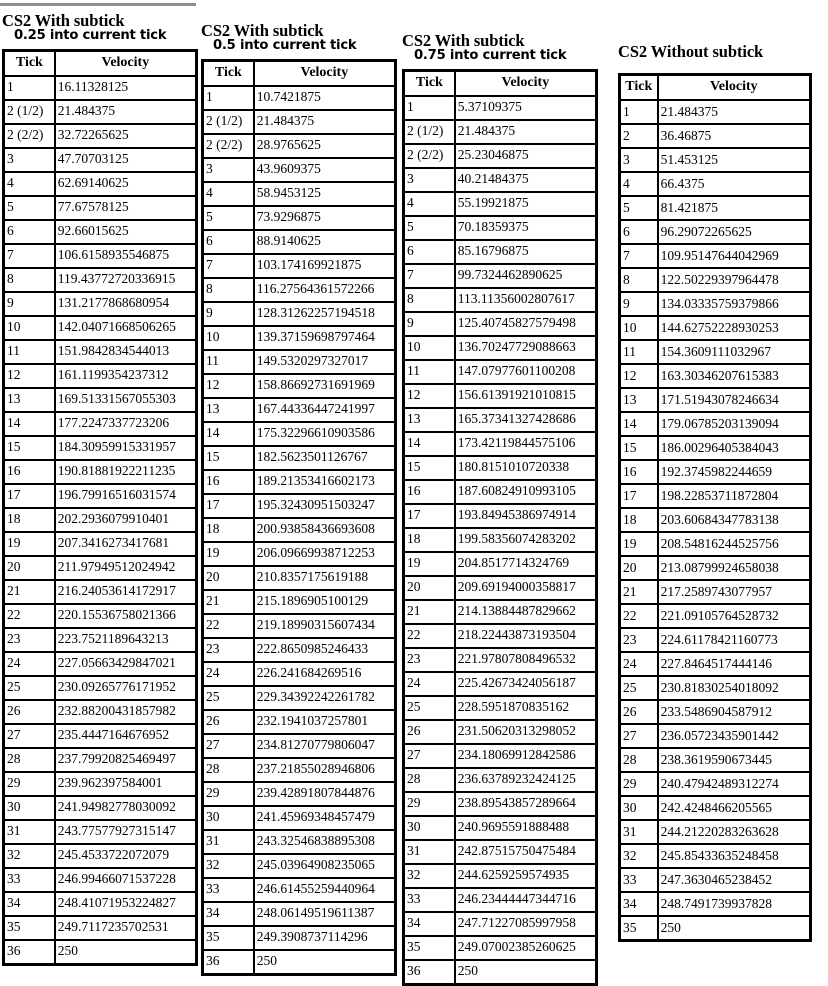  I want to click on cell-tick: 31, so click(228, 841).